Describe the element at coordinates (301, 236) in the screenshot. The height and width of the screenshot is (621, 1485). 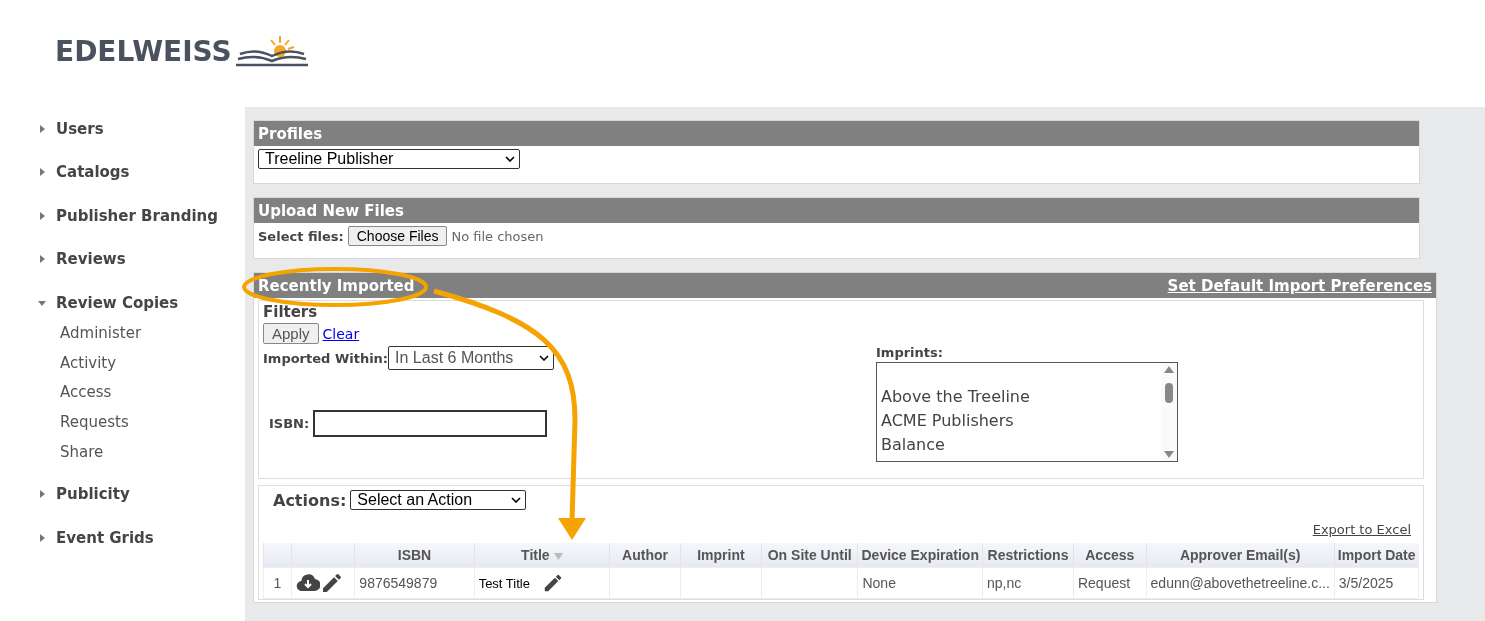
I see `field-label: Select files:` at that location.